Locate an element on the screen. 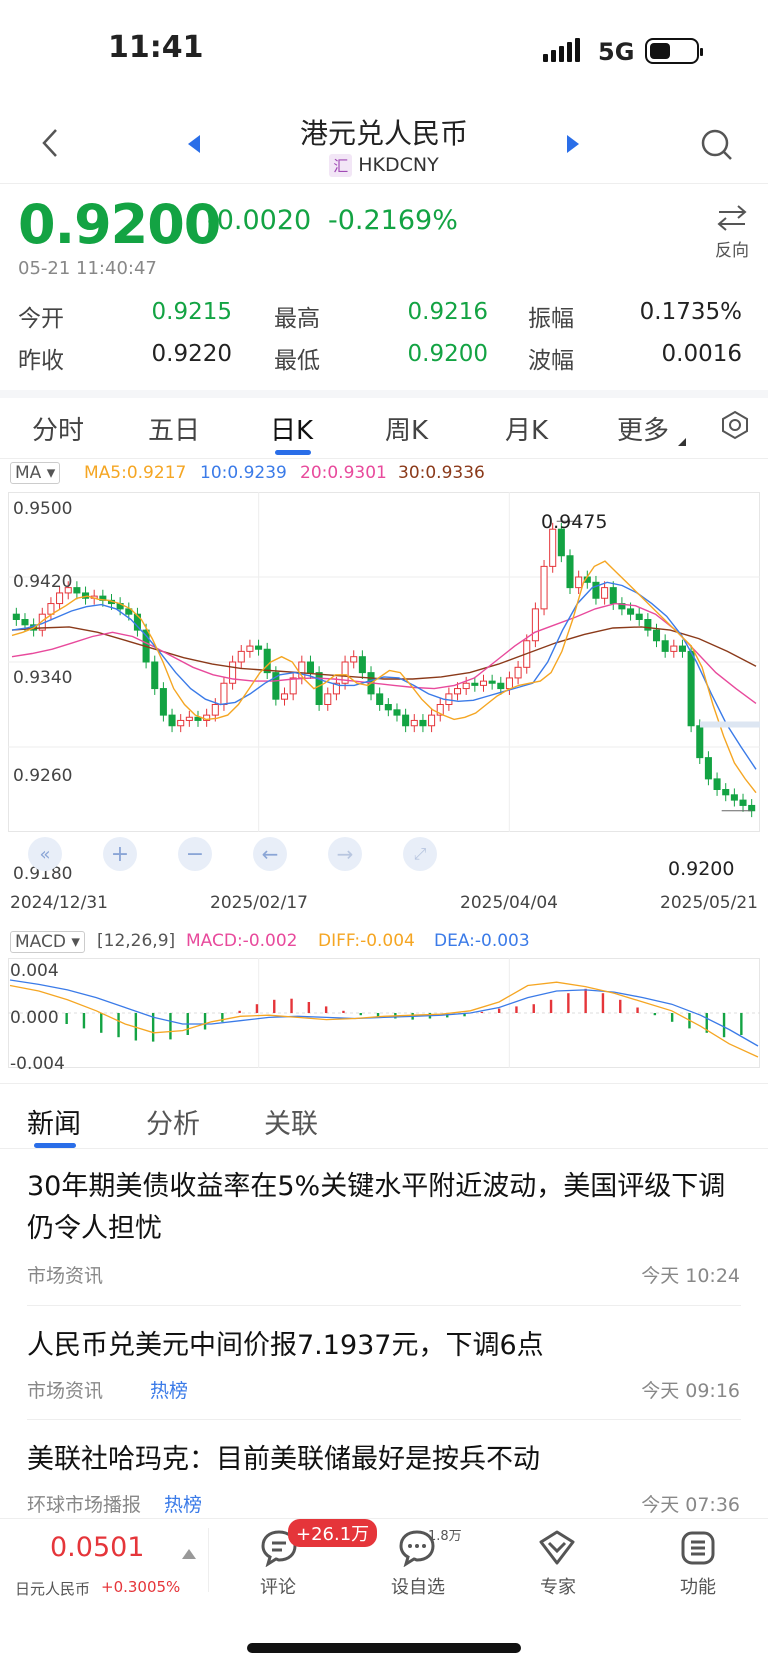 This screenshot has height=1665, width=768. page-title: 港元兑人民币 is located at coordinates (383, 133).